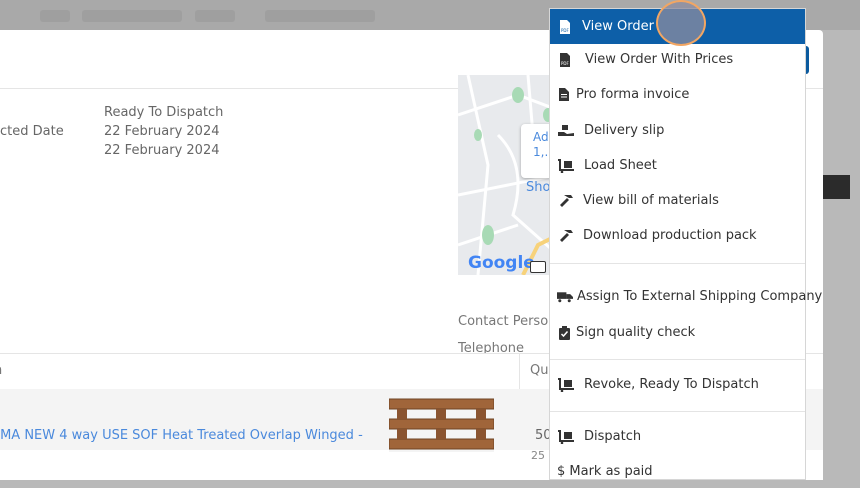 The width and height of the screenshot is (860, 488). What do you see at coordinates (507, 321) in the screenshot?
I see `contact-person-label: Contact Person` at bounding box center [507, 321].